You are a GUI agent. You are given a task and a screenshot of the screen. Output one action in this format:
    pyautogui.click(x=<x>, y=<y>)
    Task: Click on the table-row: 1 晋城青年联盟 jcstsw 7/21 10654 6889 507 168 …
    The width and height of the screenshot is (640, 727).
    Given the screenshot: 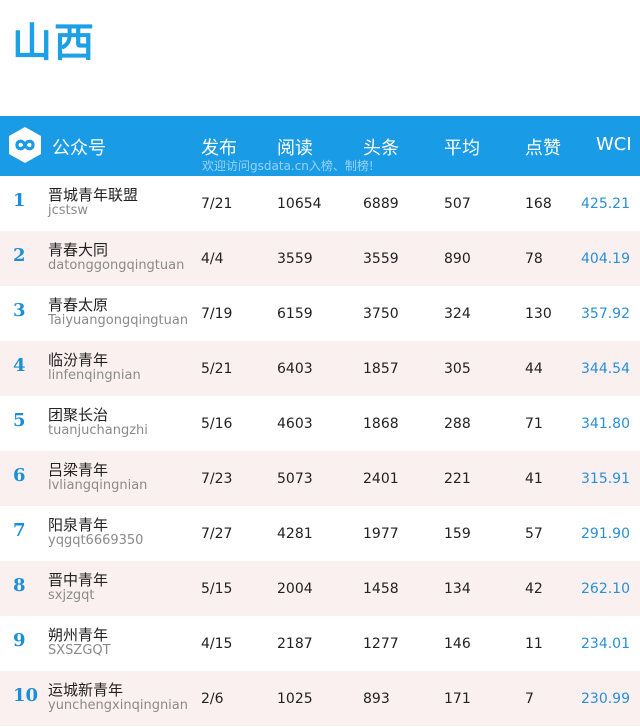 What is the action you would take?
    pyautogui.click(x=320, y=203)
    